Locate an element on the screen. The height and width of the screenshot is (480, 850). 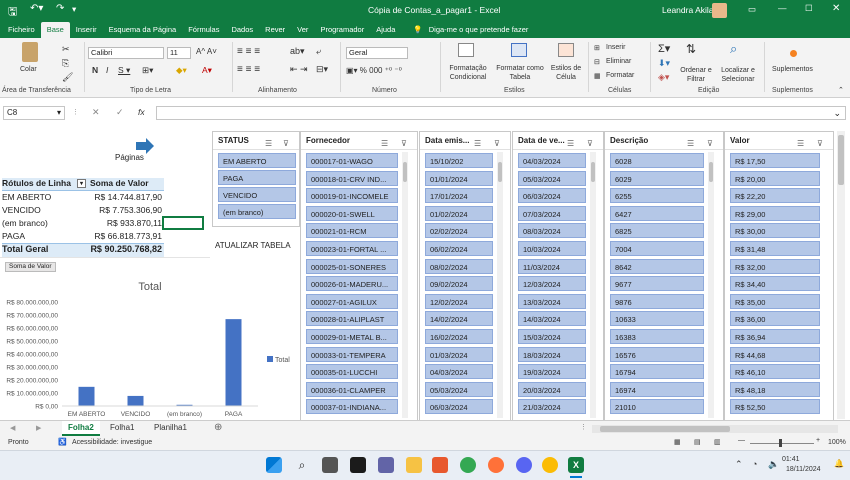
slicer-item: 16974 is located at coordinates (657, 389).